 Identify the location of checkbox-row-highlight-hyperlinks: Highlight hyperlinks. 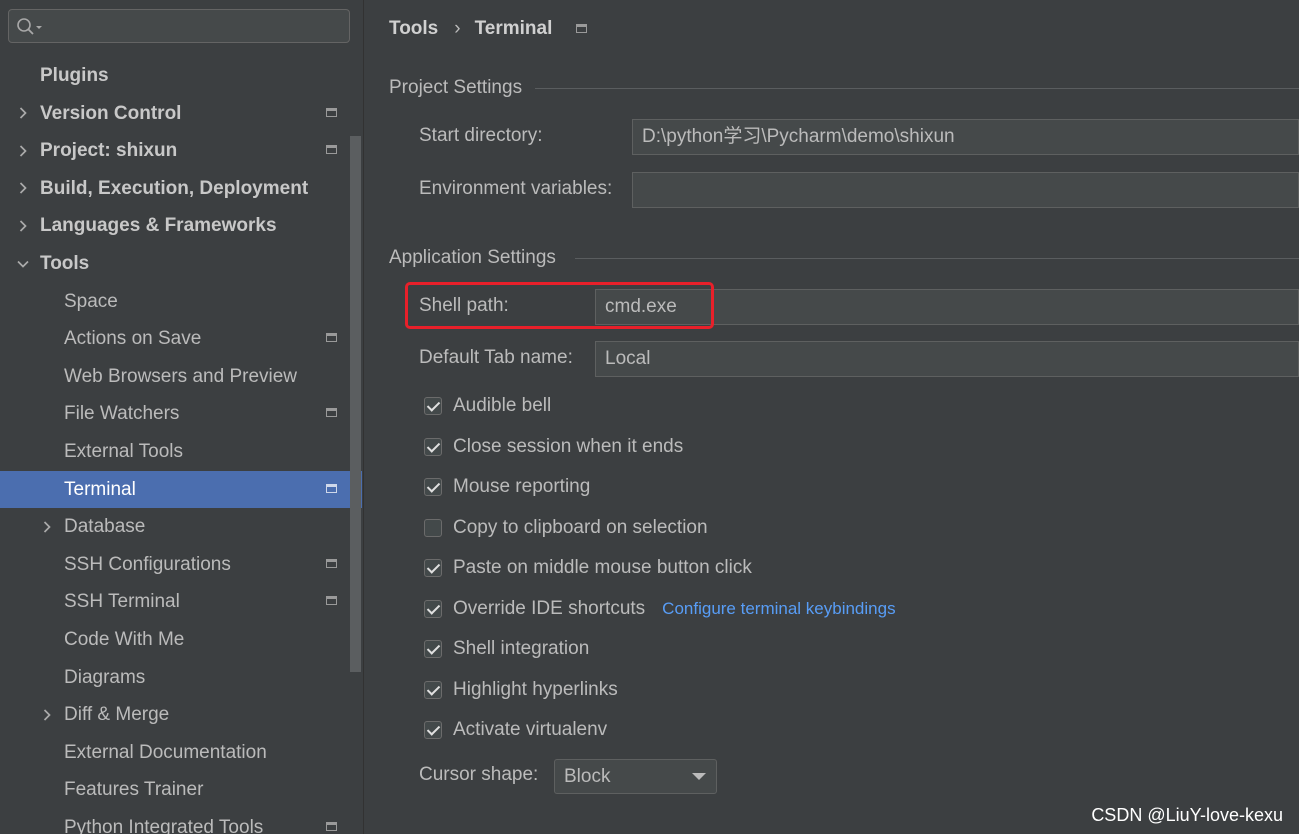
(521, 690).